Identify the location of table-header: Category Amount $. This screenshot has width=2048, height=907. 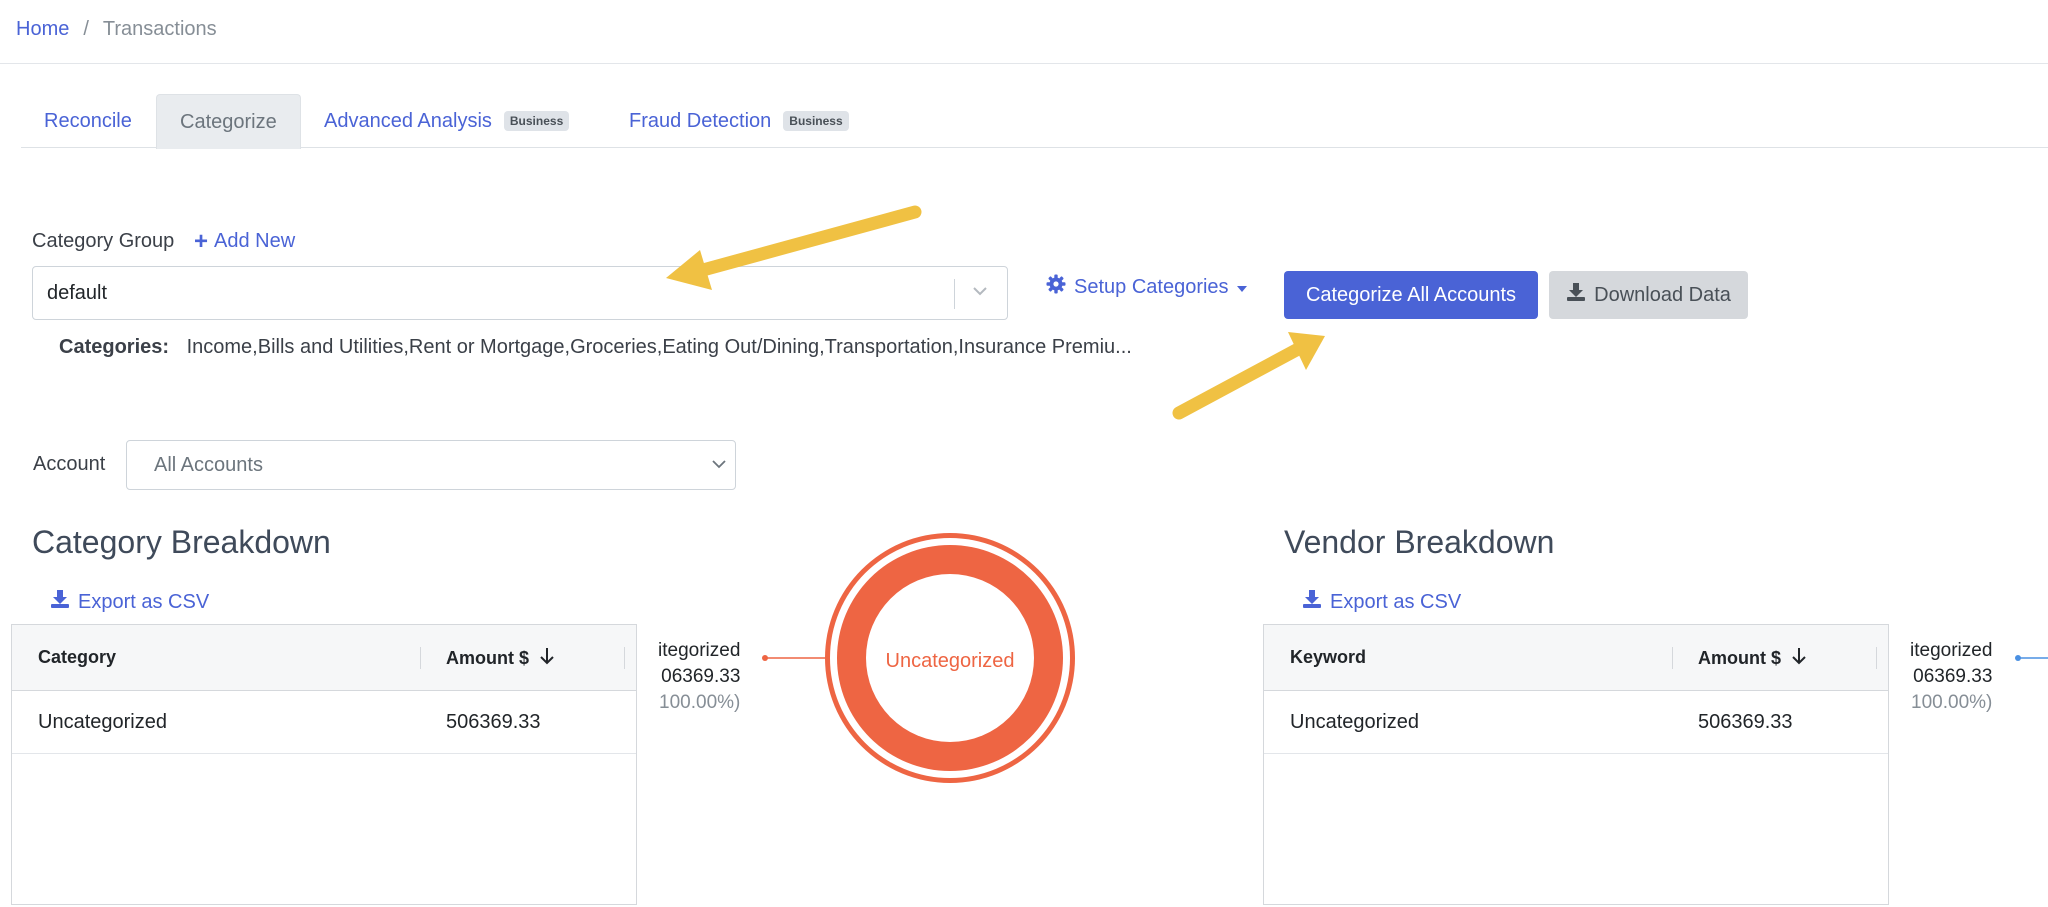
(324, 658).